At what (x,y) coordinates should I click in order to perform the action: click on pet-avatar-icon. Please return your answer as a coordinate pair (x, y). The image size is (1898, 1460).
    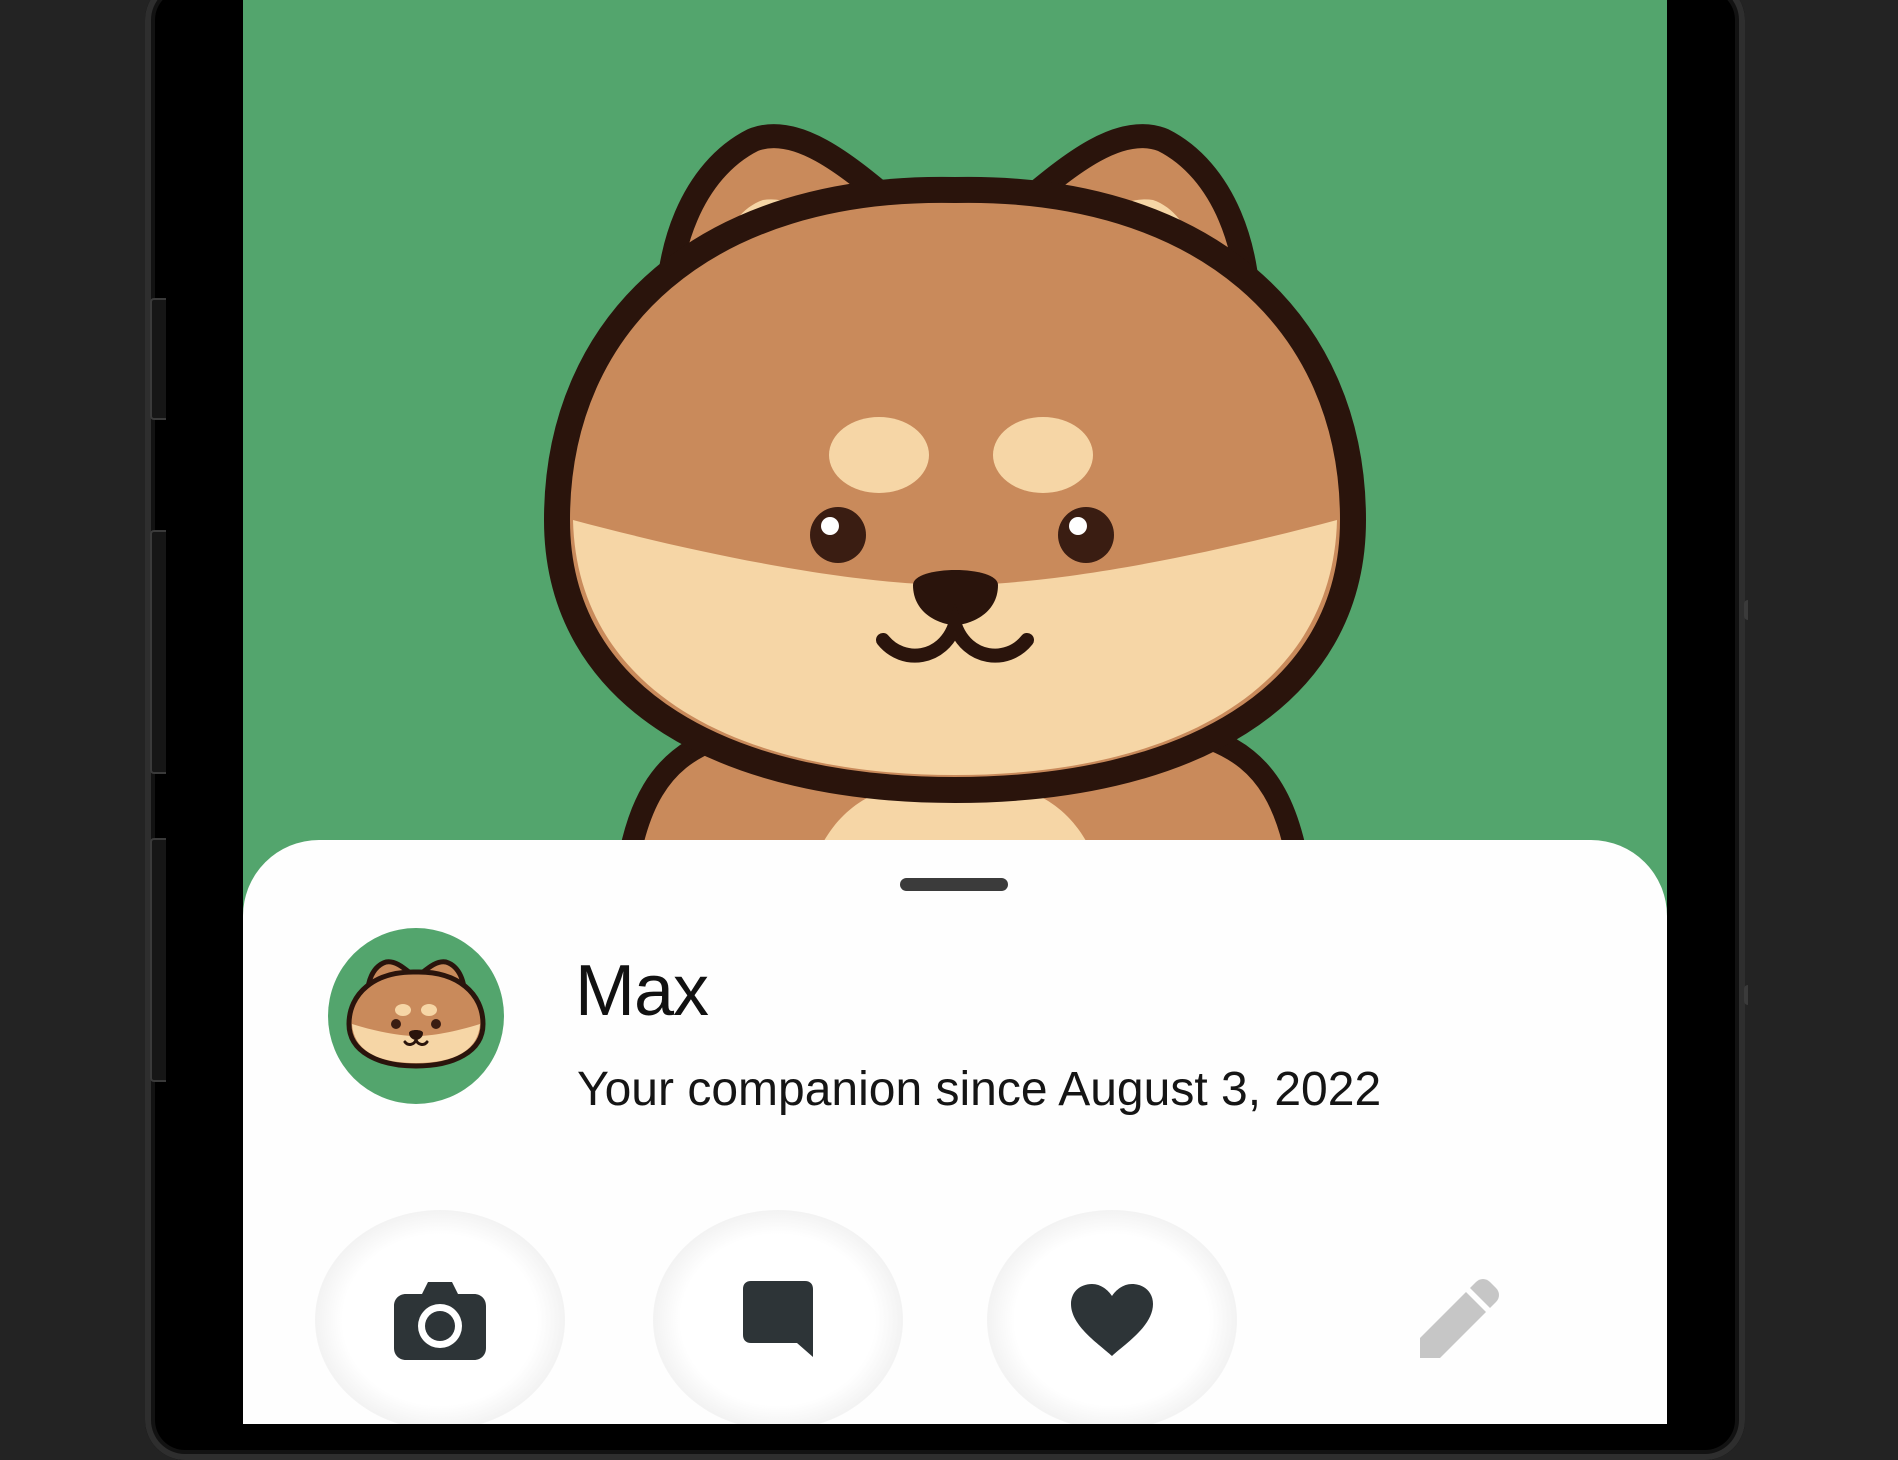
    Looking at the image, I should click on (416, 1014).